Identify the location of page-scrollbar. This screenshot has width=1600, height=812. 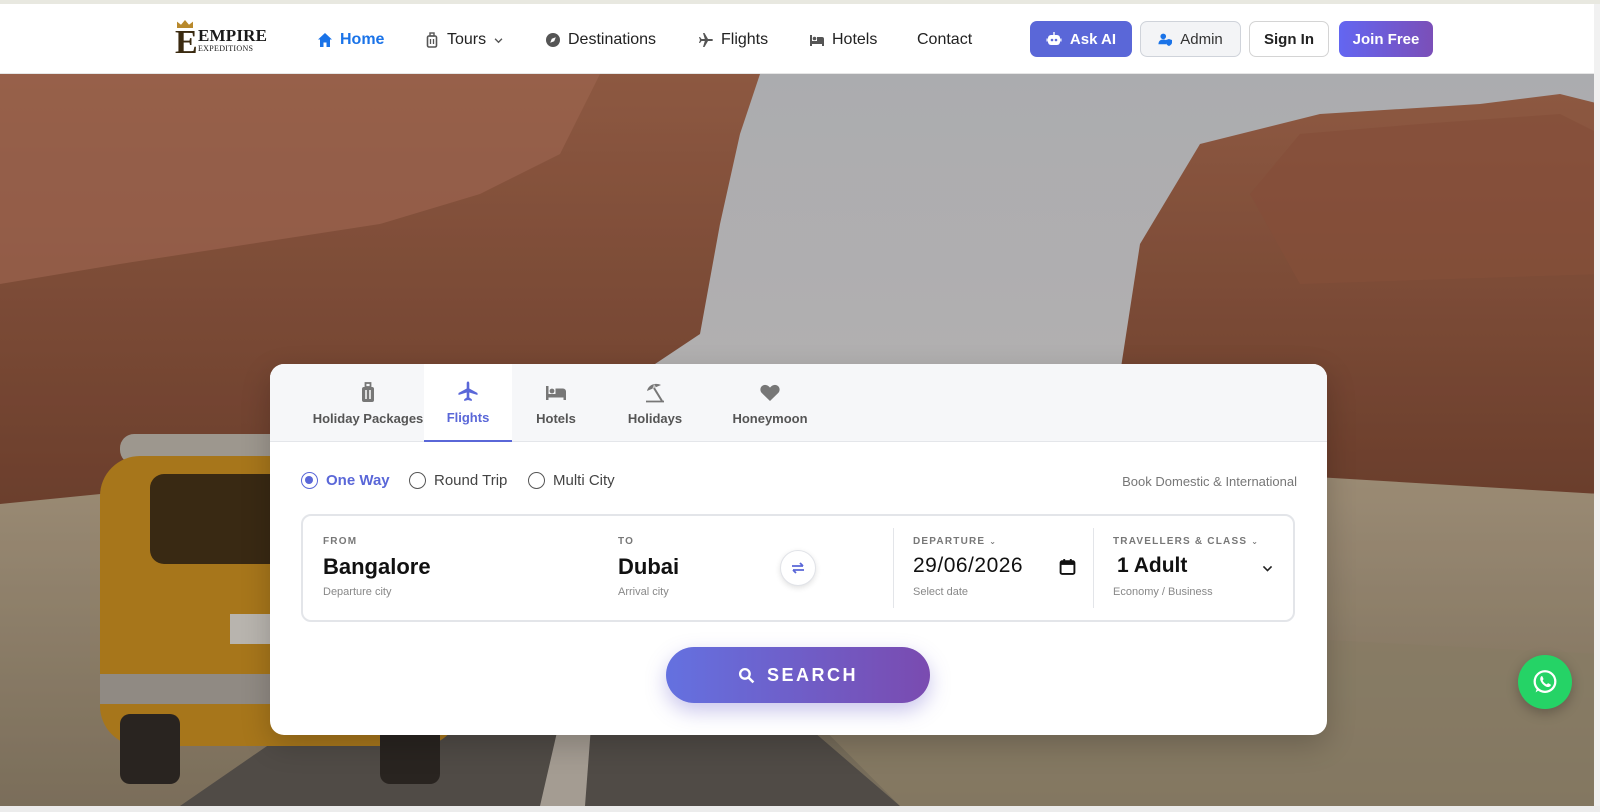
(1597, 405).